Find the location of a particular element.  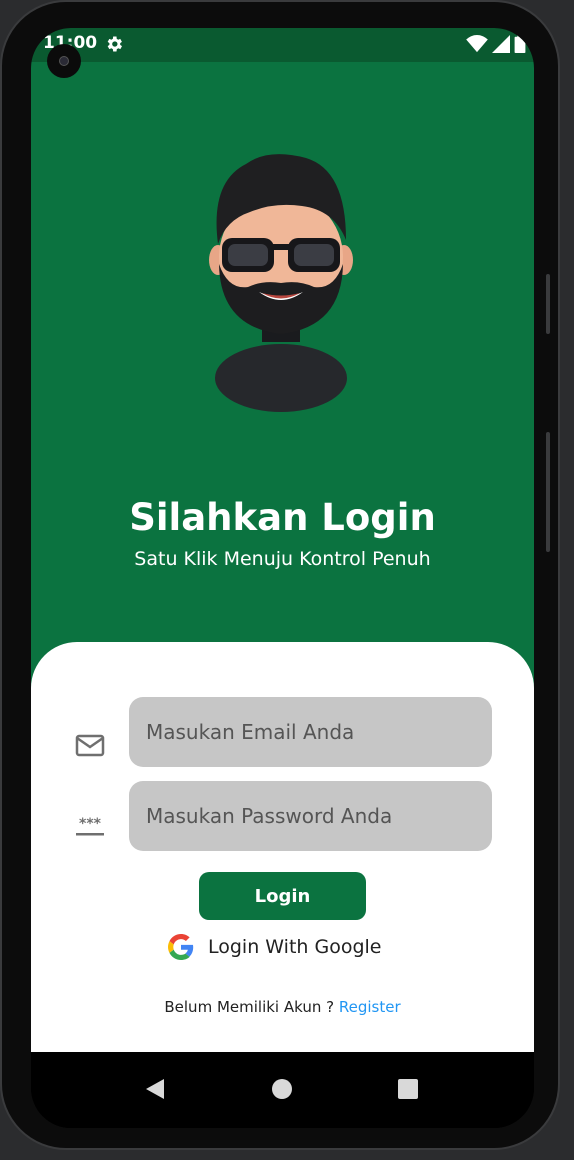

page-subtitle: Satu Klik Menuju Kontrol Penuh is located at coordinates (282, 559).